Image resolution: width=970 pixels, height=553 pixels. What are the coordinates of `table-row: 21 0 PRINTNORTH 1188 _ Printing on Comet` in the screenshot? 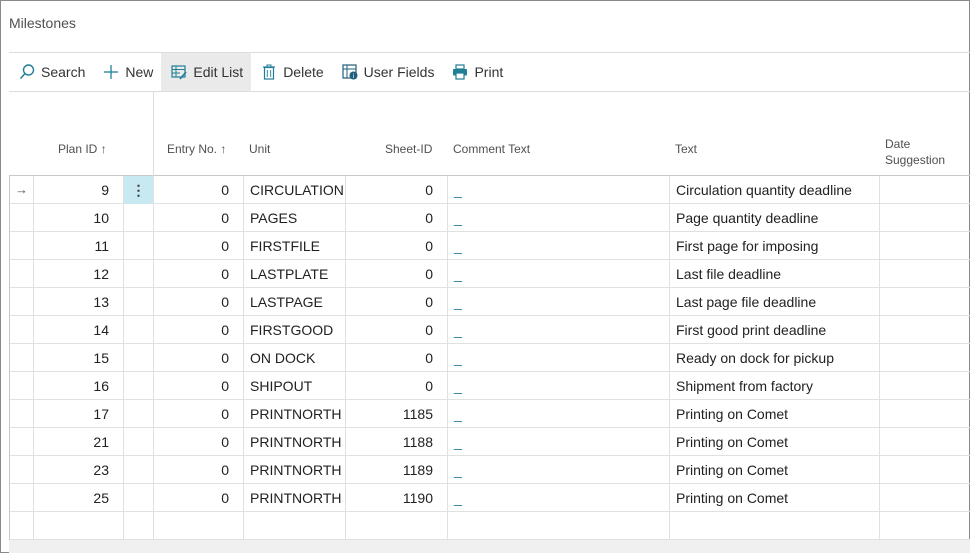 It's located at (489, 442).